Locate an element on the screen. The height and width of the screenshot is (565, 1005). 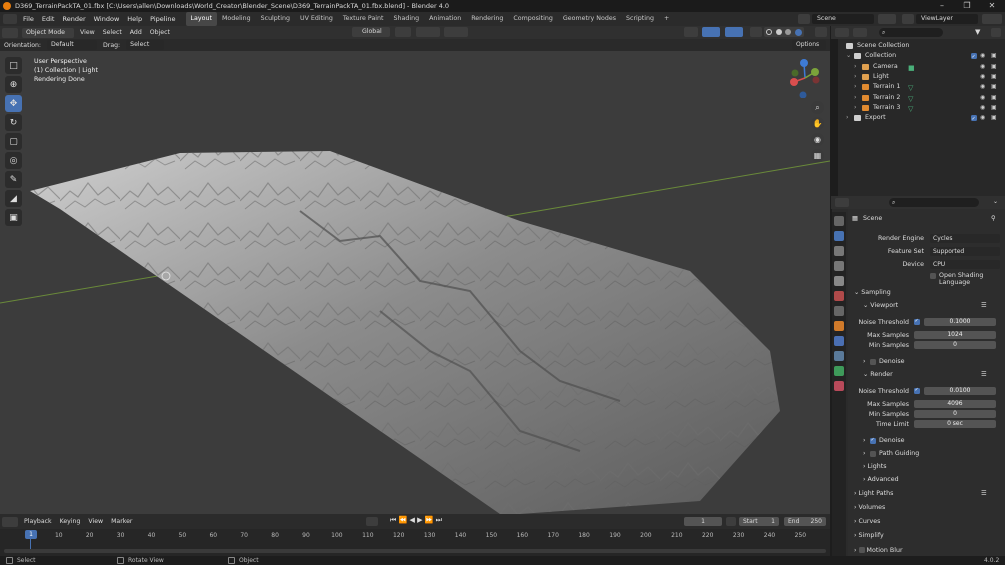
timeline-menu-keying: Keying is located at coordinates (70, 521).